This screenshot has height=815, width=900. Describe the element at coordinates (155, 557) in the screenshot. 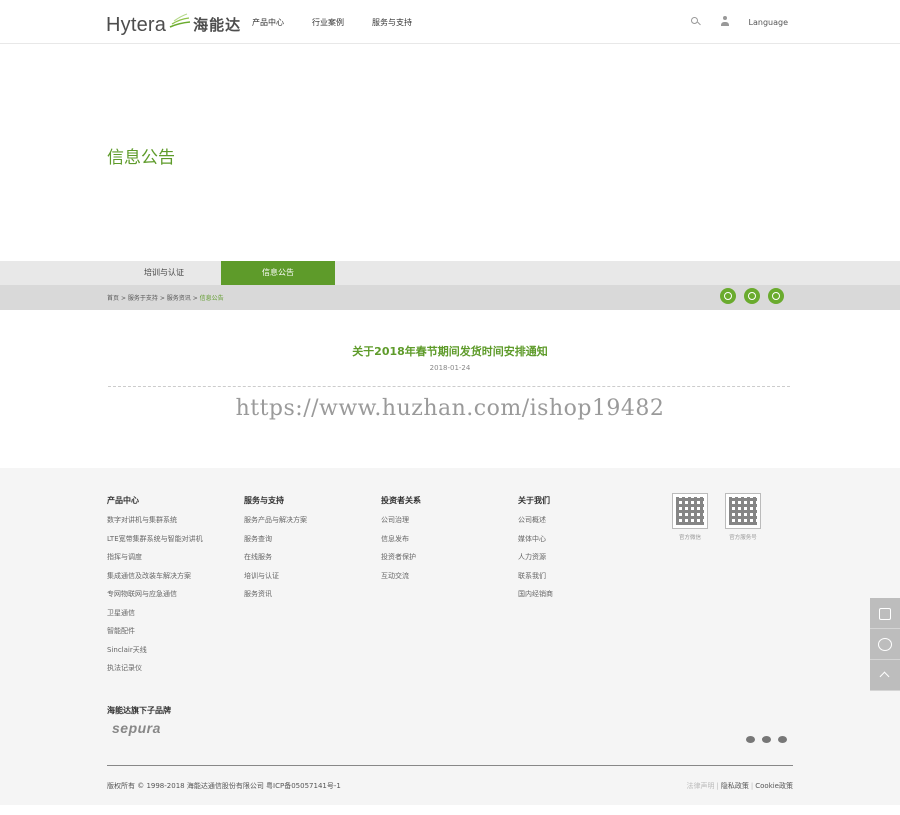

I see `footer-link: 指挥与调度` at that location.